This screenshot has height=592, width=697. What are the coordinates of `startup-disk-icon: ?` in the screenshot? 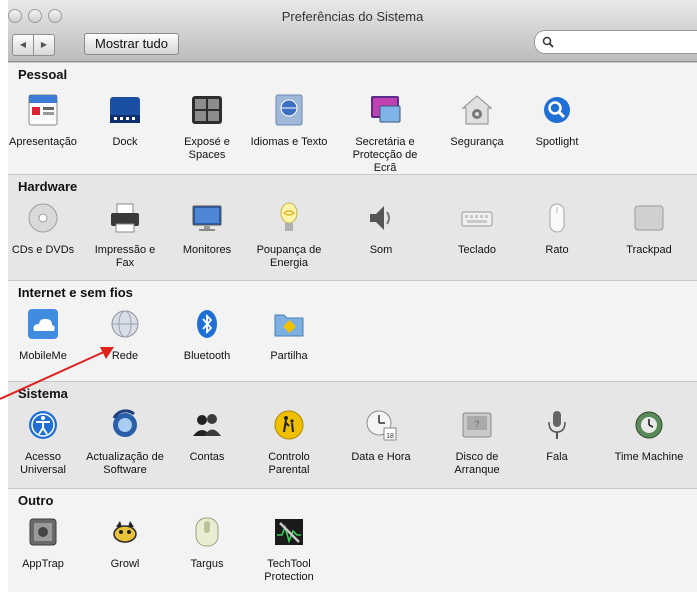 It's located at (477, 425).